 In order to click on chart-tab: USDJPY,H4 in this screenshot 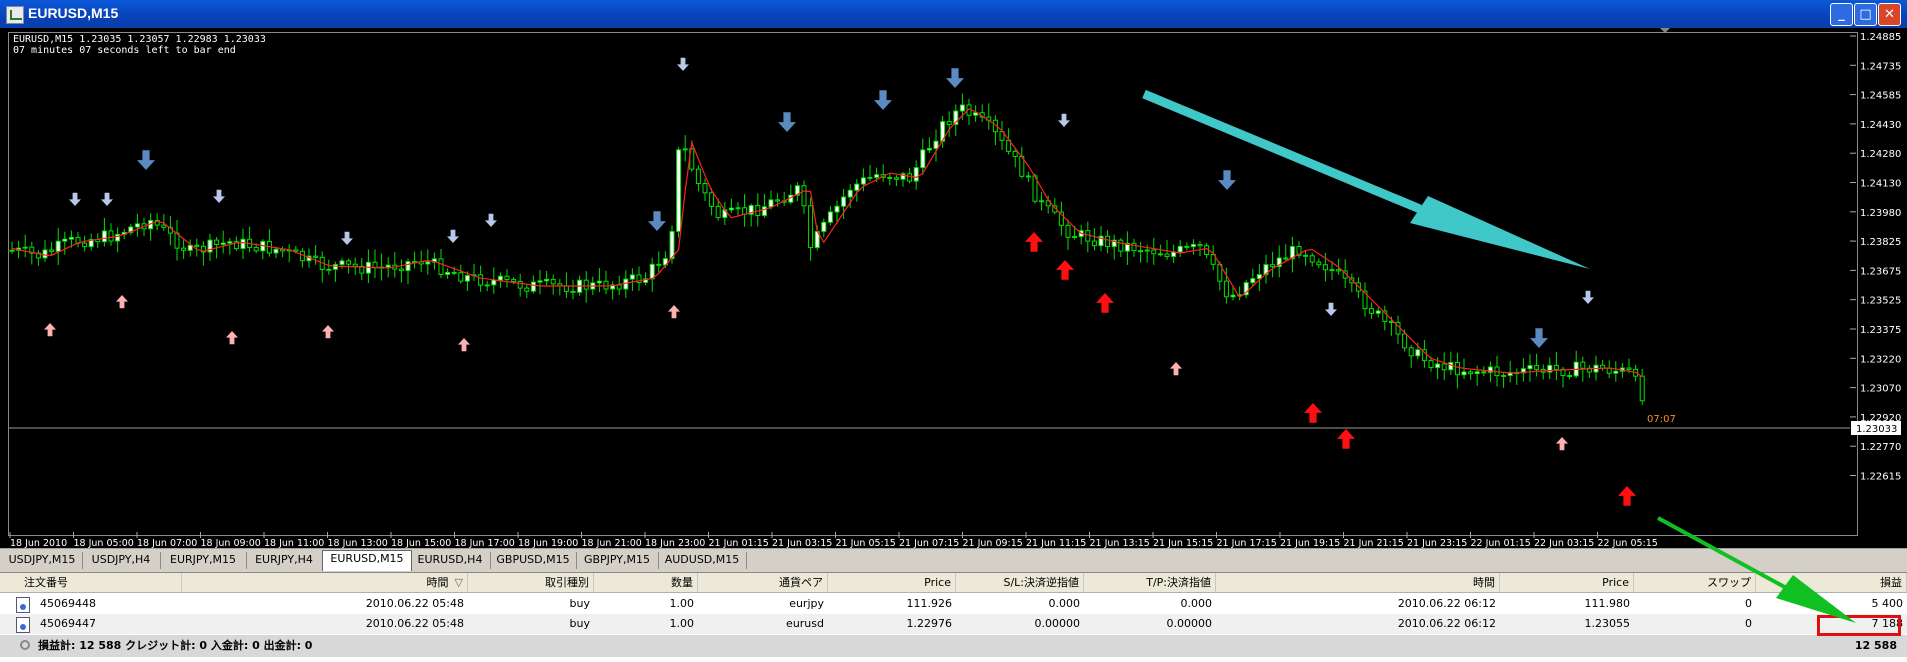, I will do `click(121, 560)`.